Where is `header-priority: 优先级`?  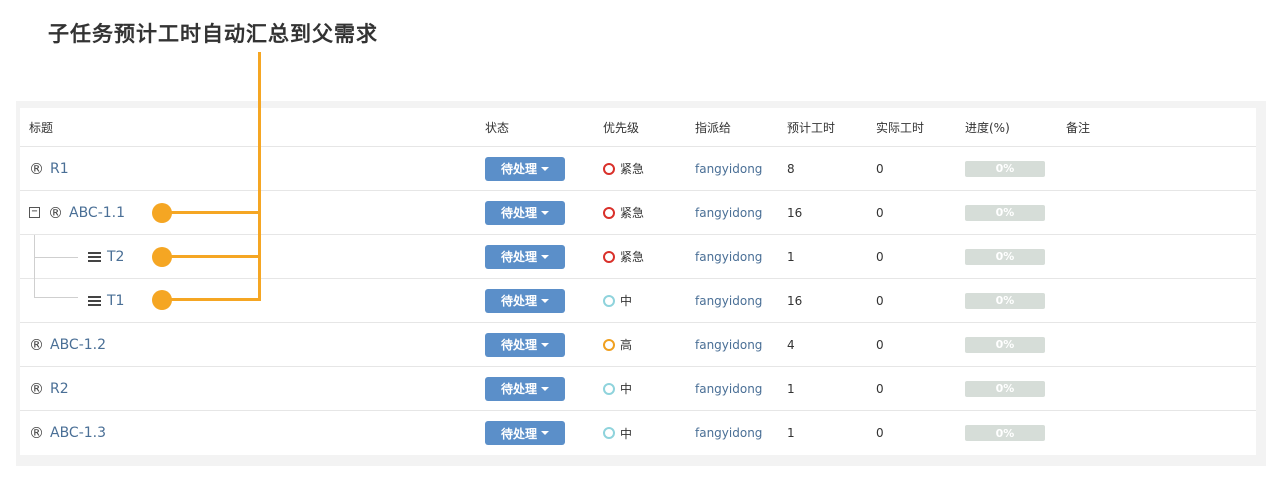
header-priority: 优先级 is located at coordinates (621, 127).